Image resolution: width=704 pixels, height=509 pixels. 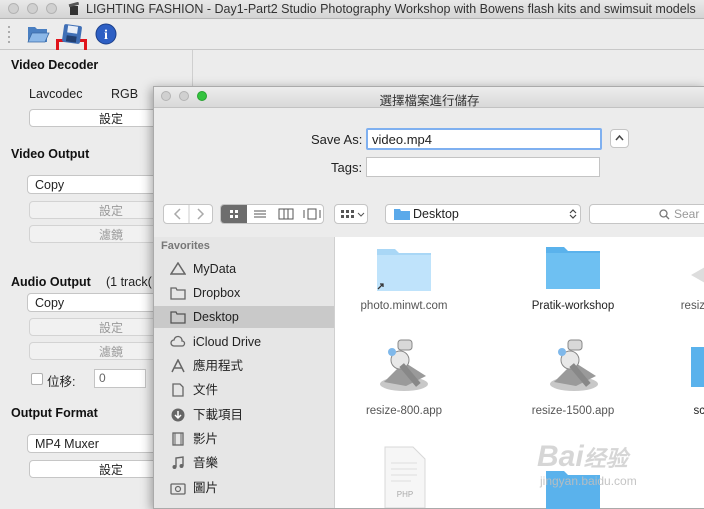 I want to click on audio-output-title: Audio Output, so click(x=51, y=282).